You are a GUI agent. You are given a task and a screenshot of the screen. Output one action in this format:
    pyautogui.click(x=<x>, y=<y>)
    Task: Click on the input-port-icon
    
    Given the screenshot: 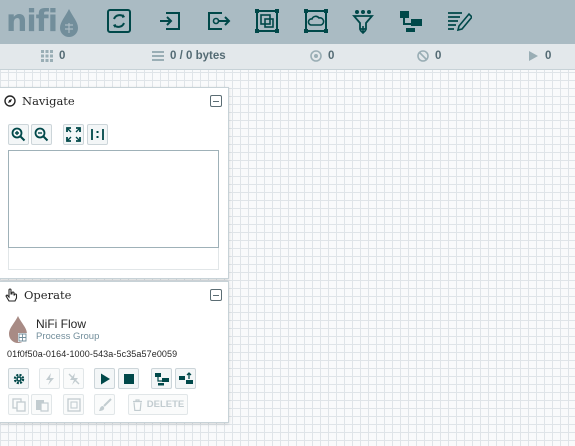 What is the action you would take?
    pyautogui.click(x=170, y=21)
    